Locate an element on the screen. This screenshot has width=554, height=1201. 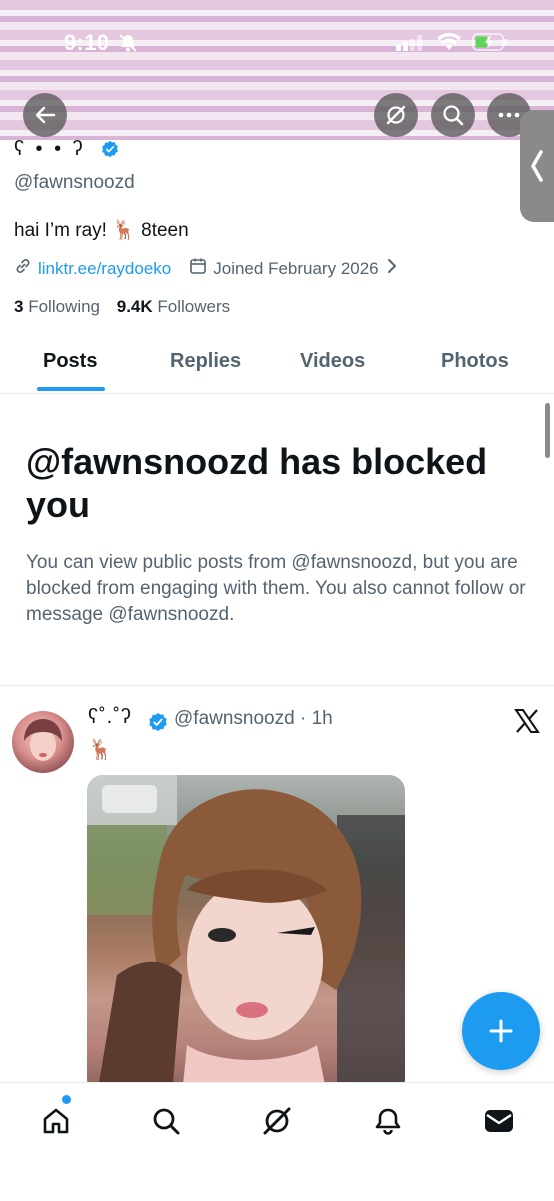
followers-count: 9.4K is located at coordinates (134, 306).